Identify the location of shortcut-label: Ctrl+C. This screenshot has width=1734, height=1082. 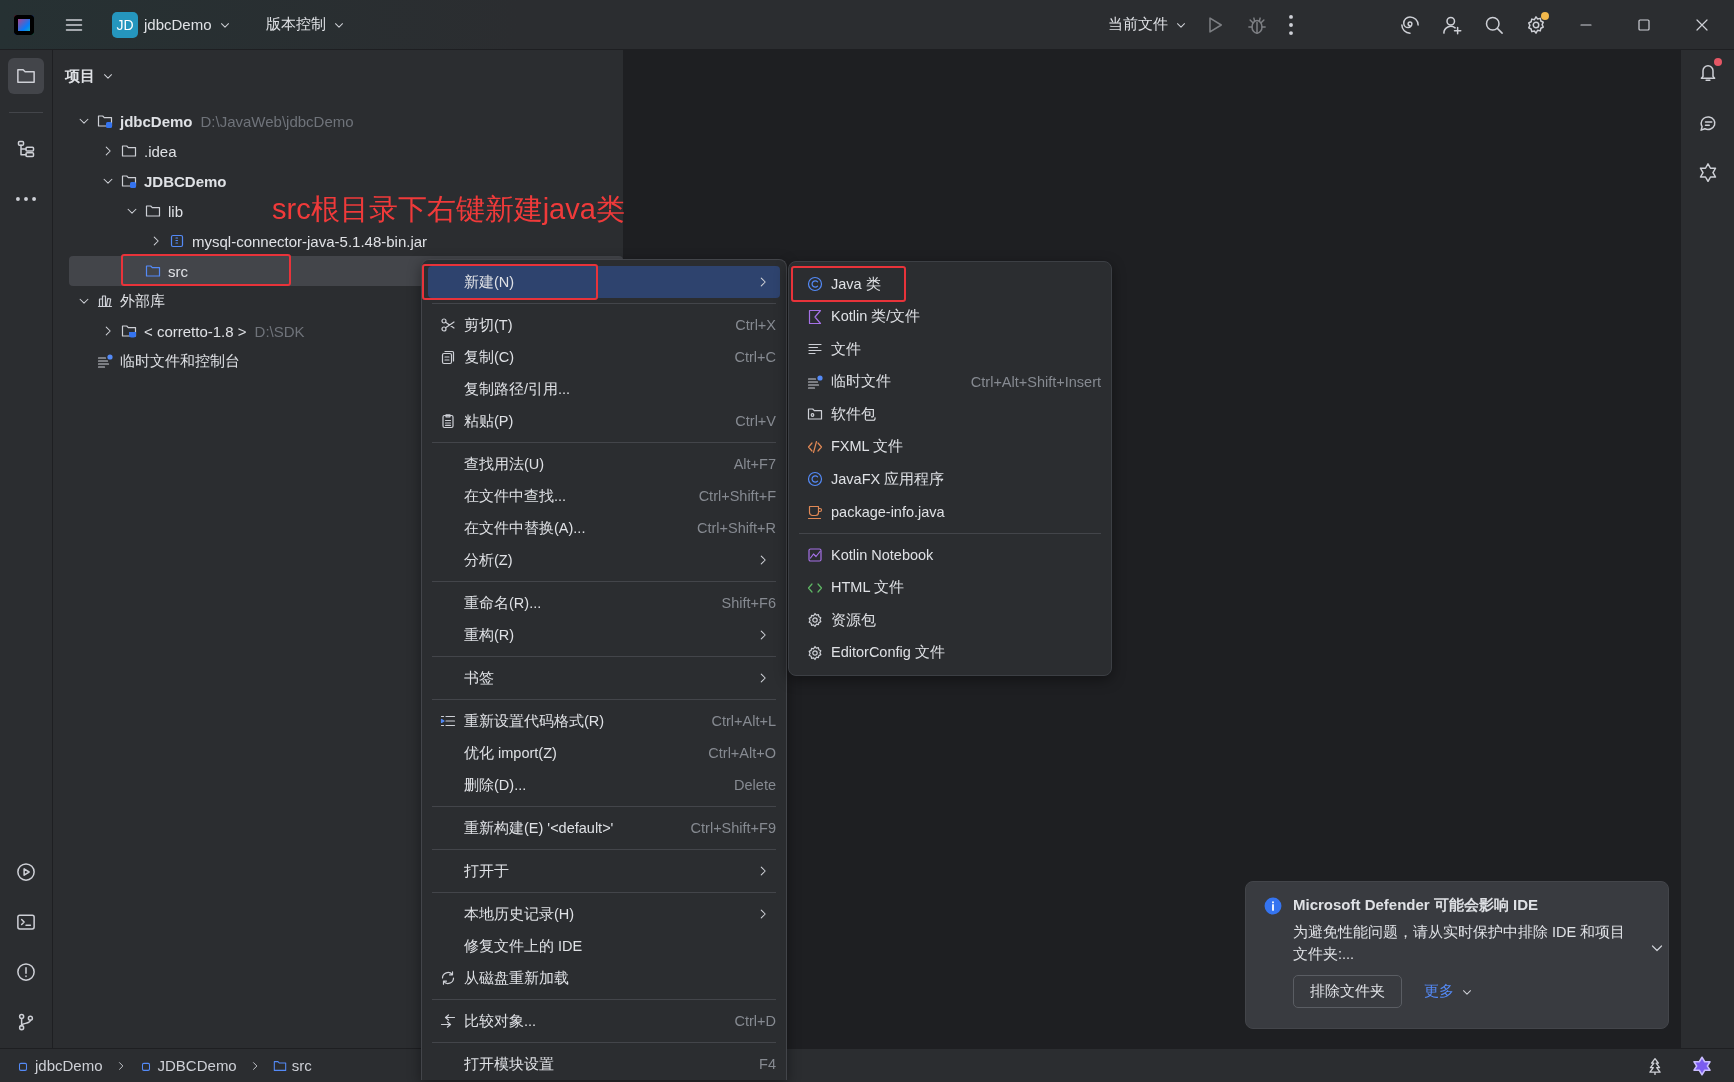
(755, 357).